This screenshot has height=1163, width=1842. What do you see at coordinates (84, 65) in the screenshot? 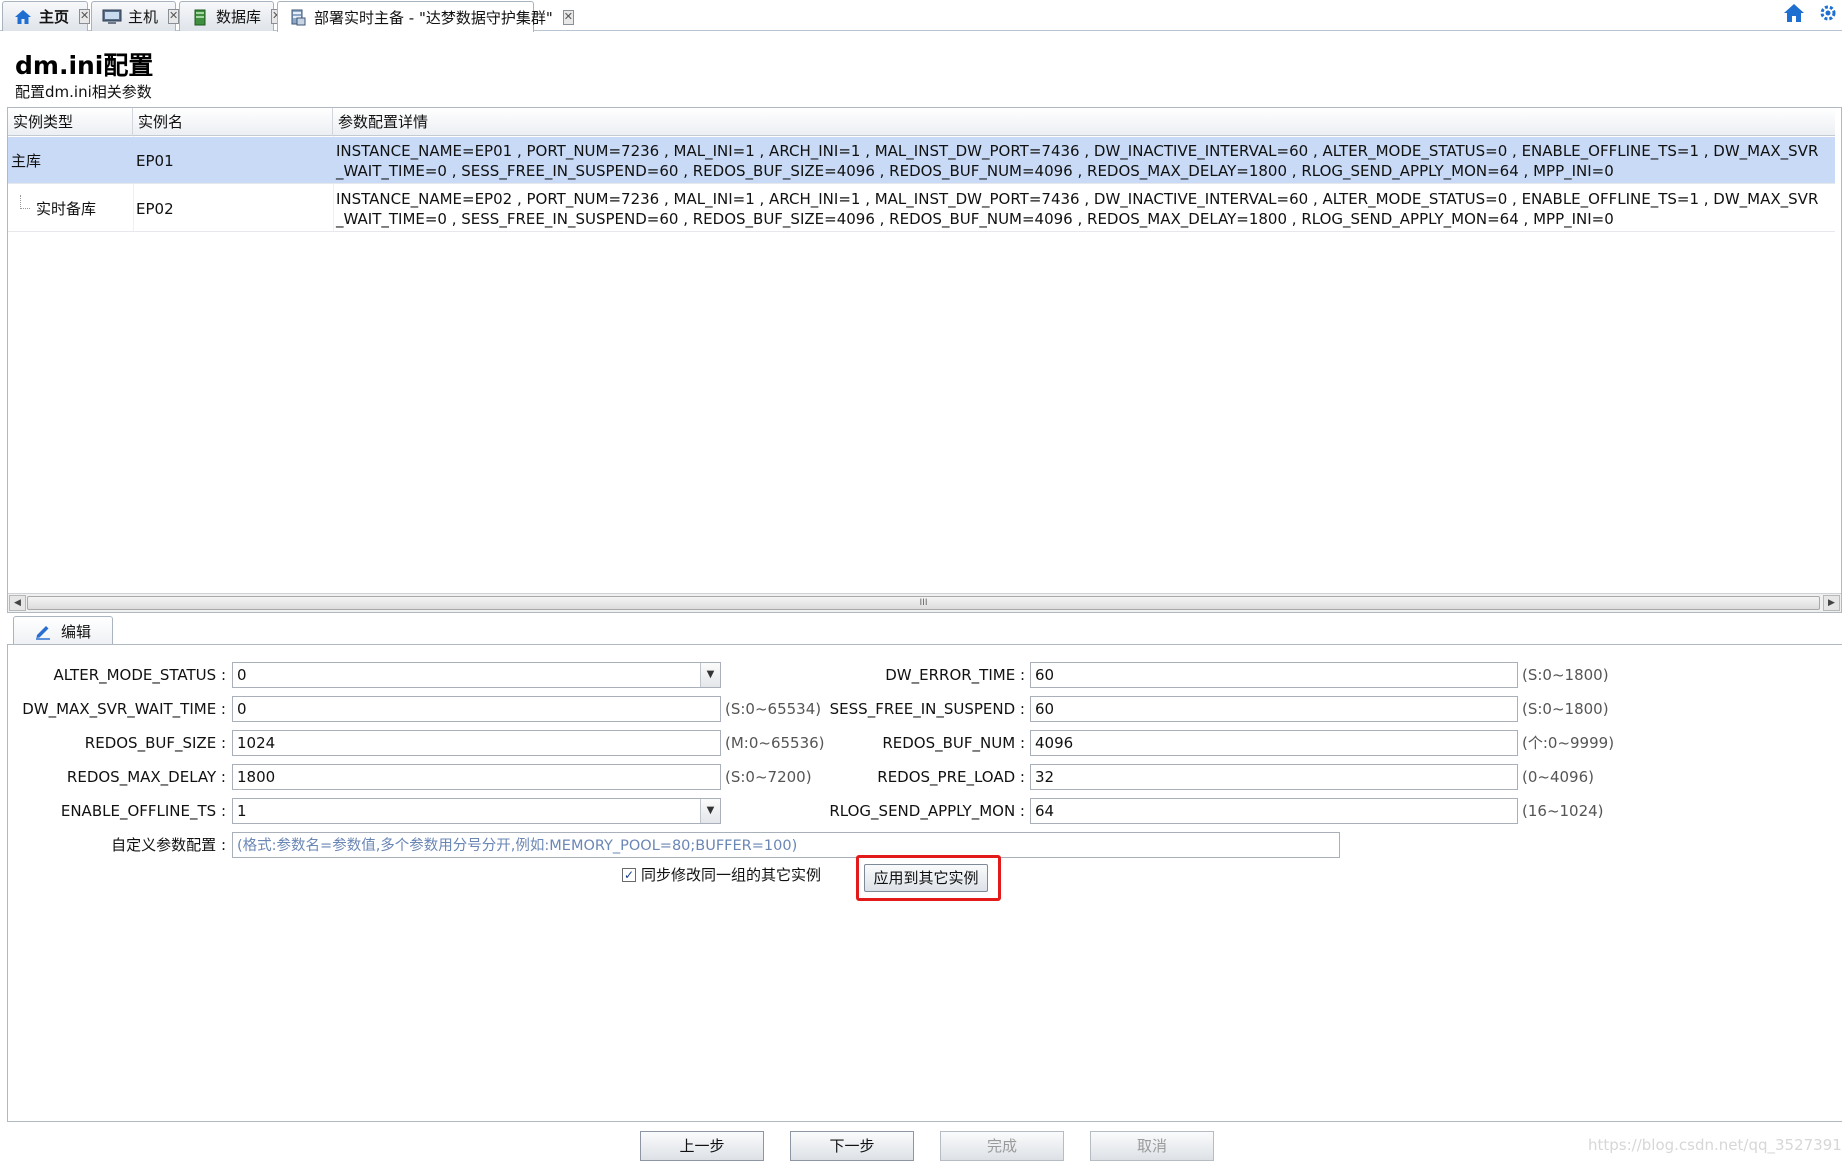
I see `page-title: dm.ini配置` at bounding box center [84, 65].